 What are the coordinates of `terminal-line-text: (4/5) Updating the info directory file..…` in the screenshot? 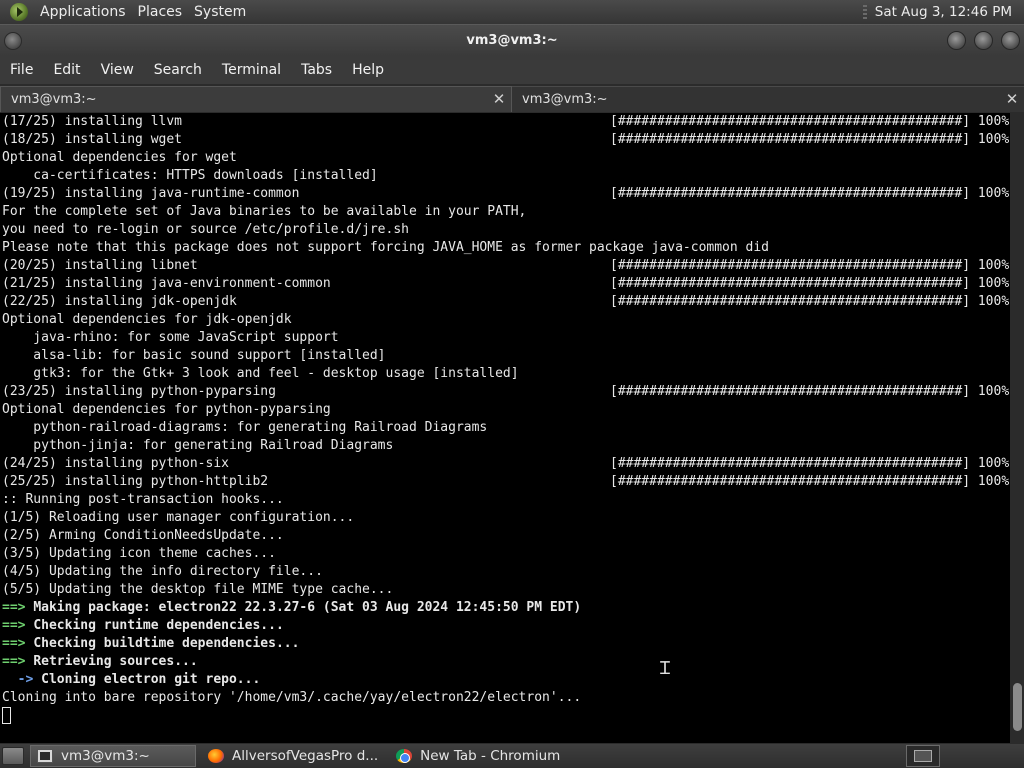 It's located at (162, 571).